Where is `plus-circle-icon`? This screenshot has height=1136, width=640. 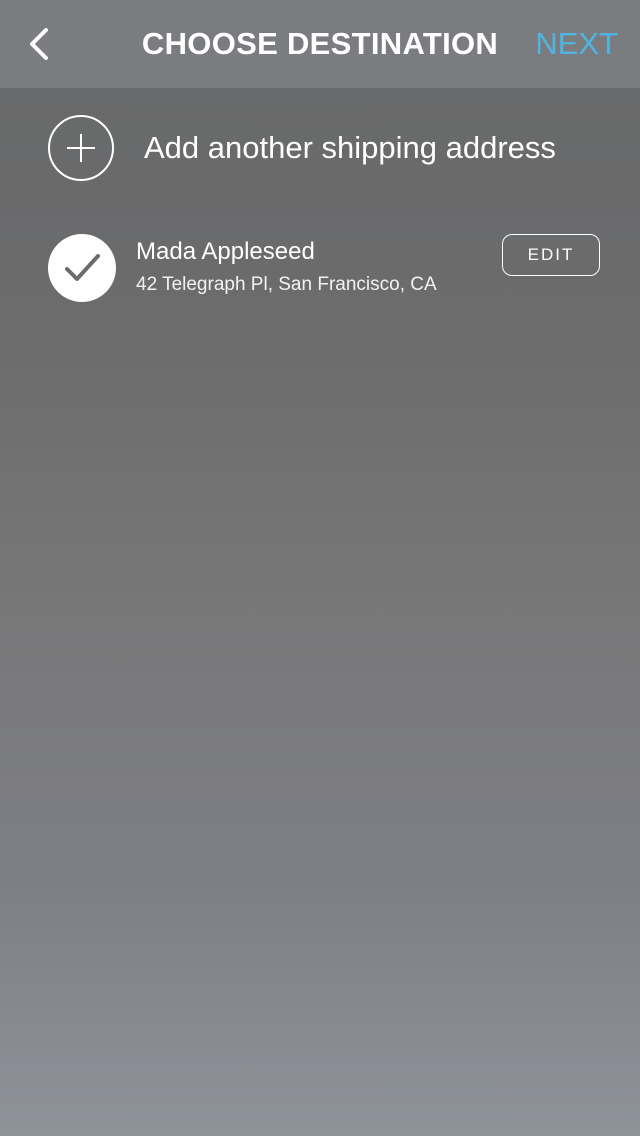 plus-circle-icon is located at coordinates (81, 148).